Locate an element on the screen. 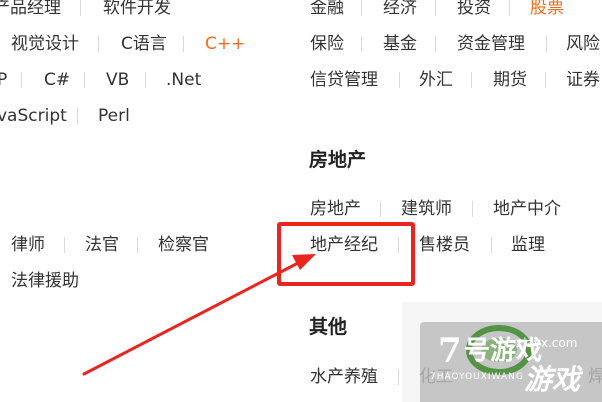  annotation-arrow-icon is located at coordinates (199, 315).